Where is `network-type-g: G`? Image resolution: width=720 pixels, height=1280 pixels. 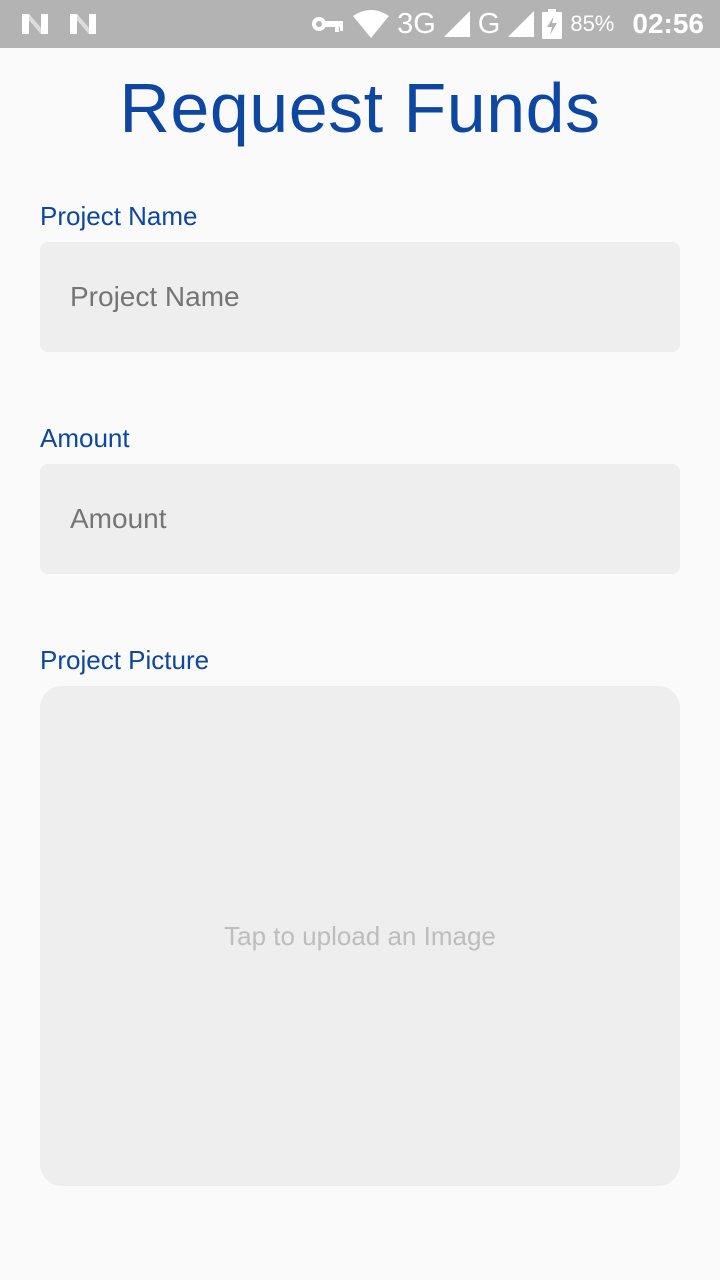 network-type-g: G is located at coordinates (489, 23).